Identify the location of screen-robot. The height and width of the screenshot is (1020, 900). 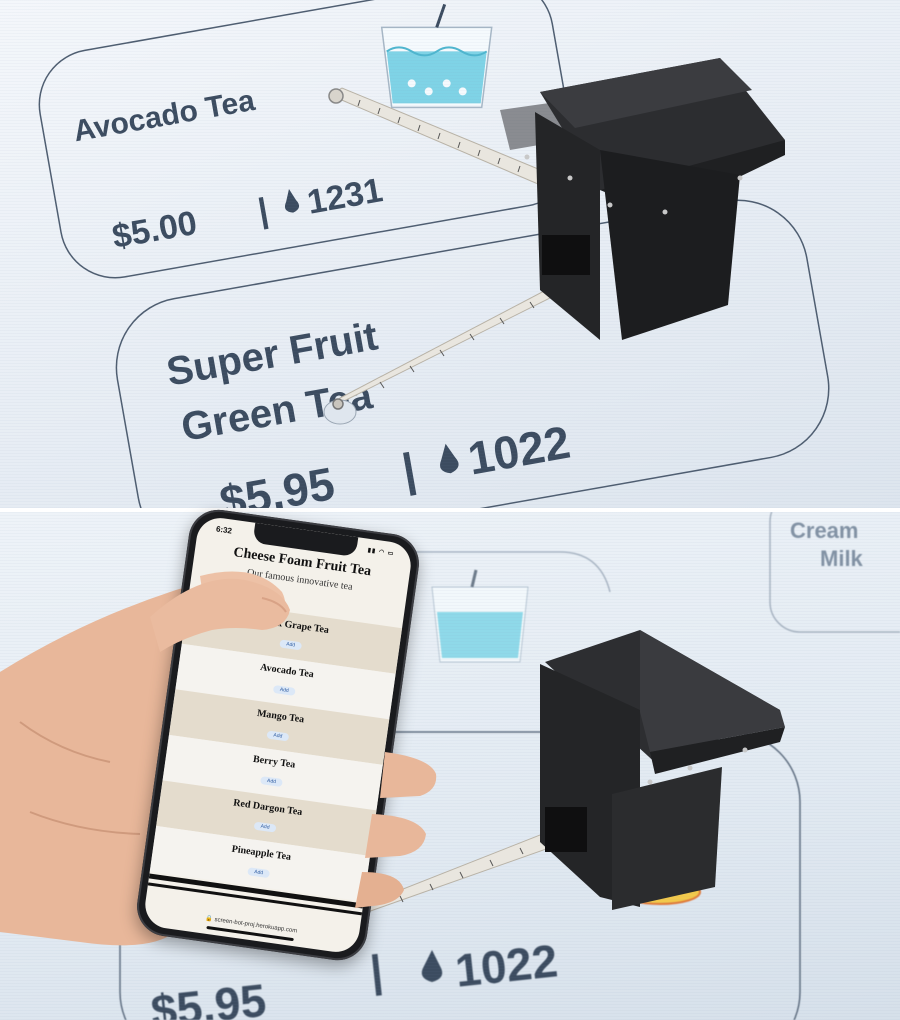
(642, 199).